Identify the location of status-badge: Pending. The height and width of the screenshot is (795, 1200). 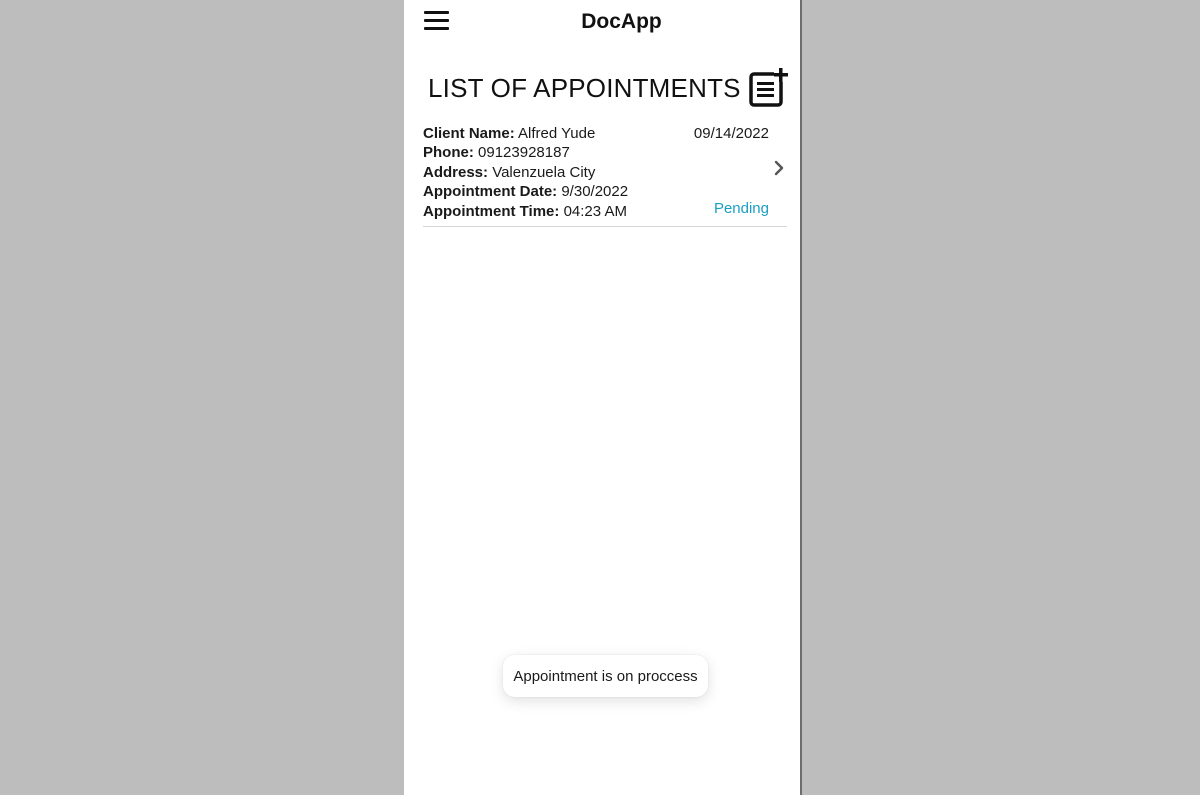
(741, 208).